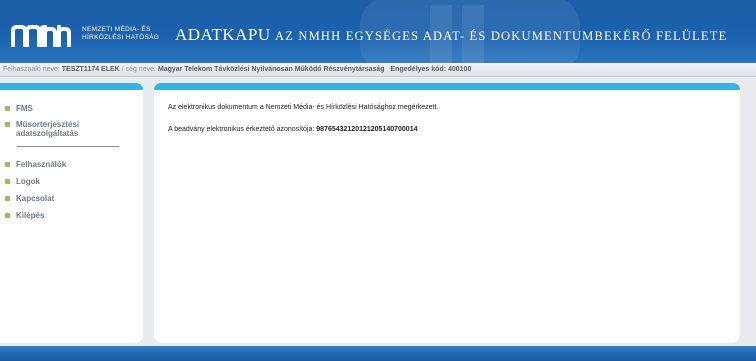 The height and width of the screenshot is (361, 756). What do you see at coordinates (28, 181) in the screenshot?
I see `sidebar-item-label: Logok` at bounding box center [28, 181].